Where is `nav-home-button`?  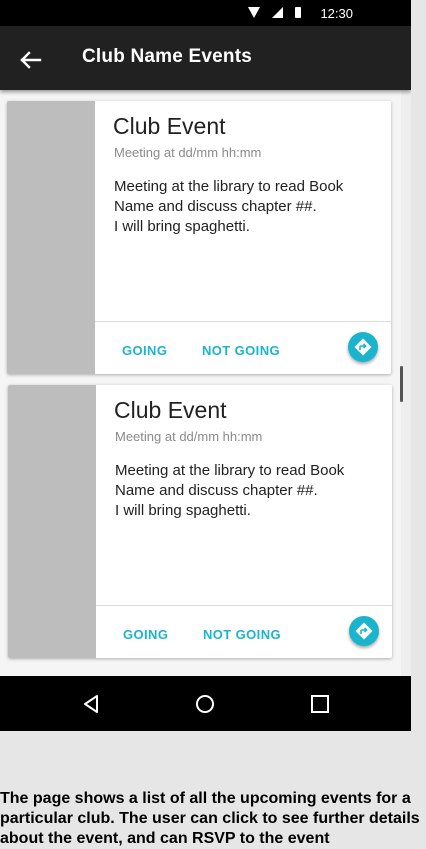
nav-home-button is located at coordinates (205, 704).